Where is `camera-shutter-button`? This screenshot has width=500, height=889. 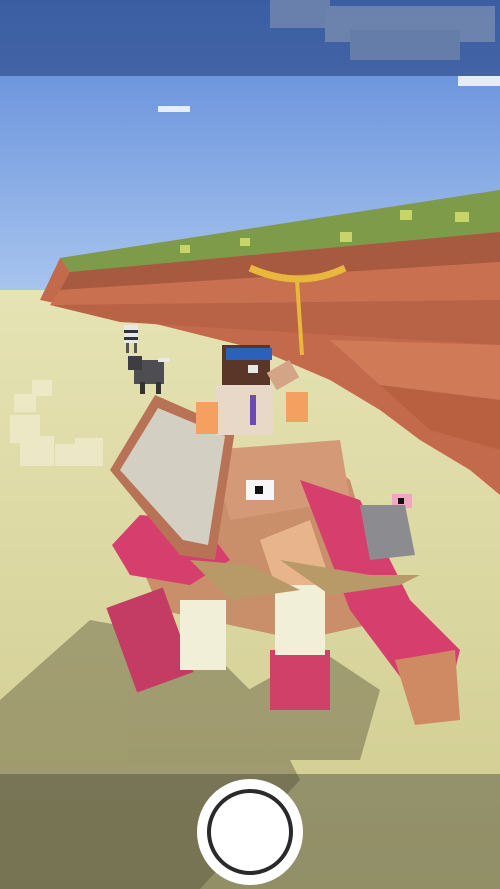 camera-shutter-button is located at coordinates (250, 832).